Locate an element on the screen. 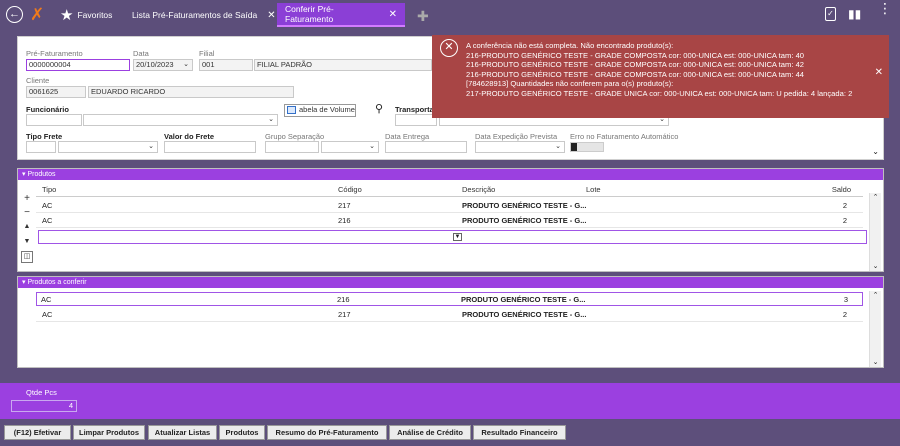 This screenshot has height=446, width=900. tipo-frete-select: ⌄ is located at coordinates (108, 147).